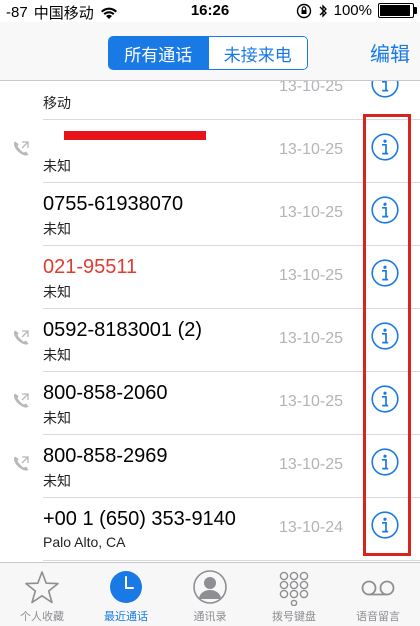  Describe the element at coordinates (294, 588) in the screenshot. I see `keypad-icon` at that location.